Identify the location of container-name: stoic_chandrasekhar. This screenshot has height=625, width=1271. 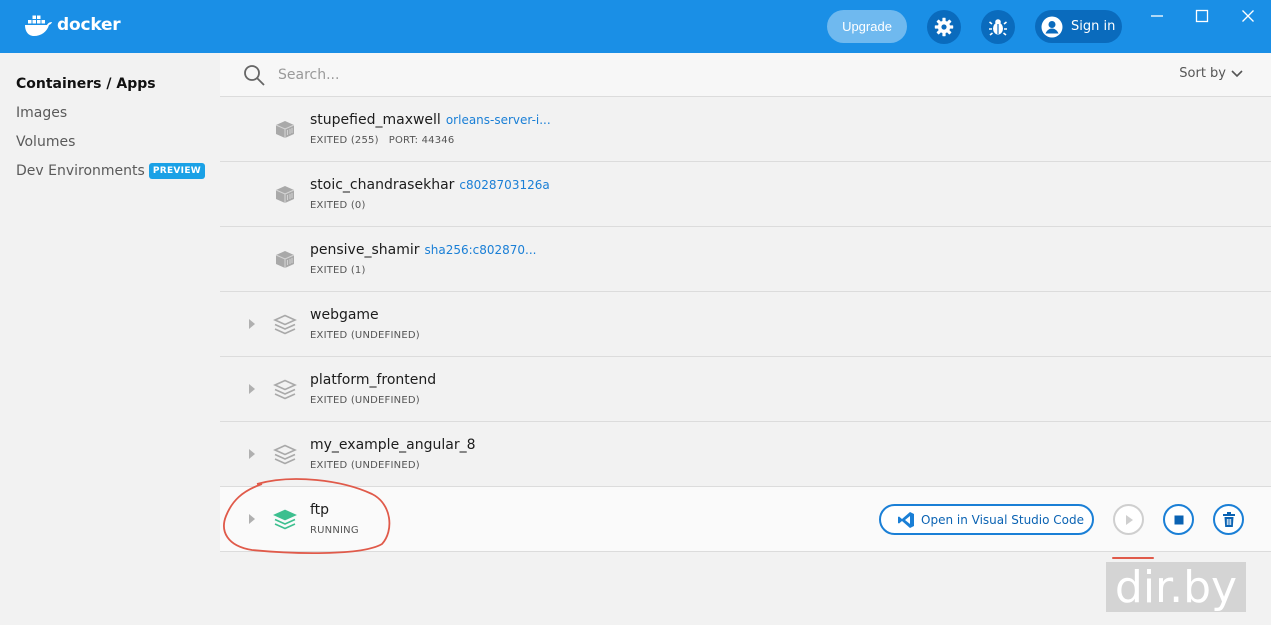
(382, 185).